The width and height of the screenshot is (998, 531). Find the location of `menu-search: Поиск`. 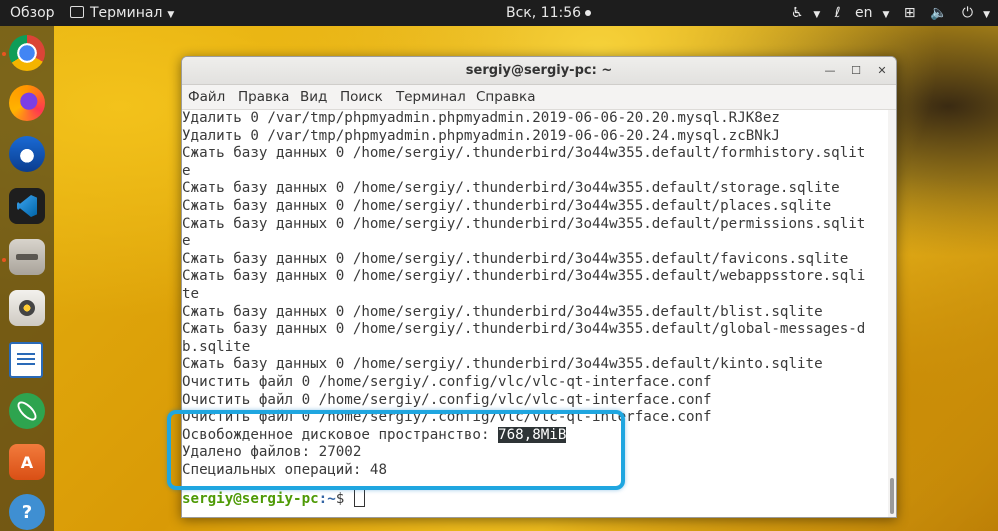

menu-search: Поиск is located at coordinates (361, 97).